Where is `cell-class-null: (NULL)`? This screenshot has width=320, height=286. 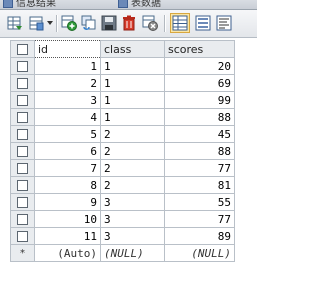 cell-class-null: (NULL) is located at coordinates (132, 253).